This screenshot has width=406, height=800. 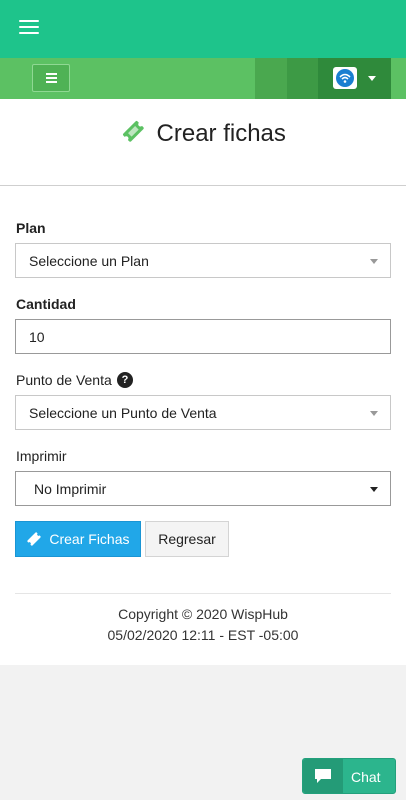 What do you see at coordinates (203, 336) in the screenshot?
I see `cantidad-input: 10` at bounding box center [203, 336].